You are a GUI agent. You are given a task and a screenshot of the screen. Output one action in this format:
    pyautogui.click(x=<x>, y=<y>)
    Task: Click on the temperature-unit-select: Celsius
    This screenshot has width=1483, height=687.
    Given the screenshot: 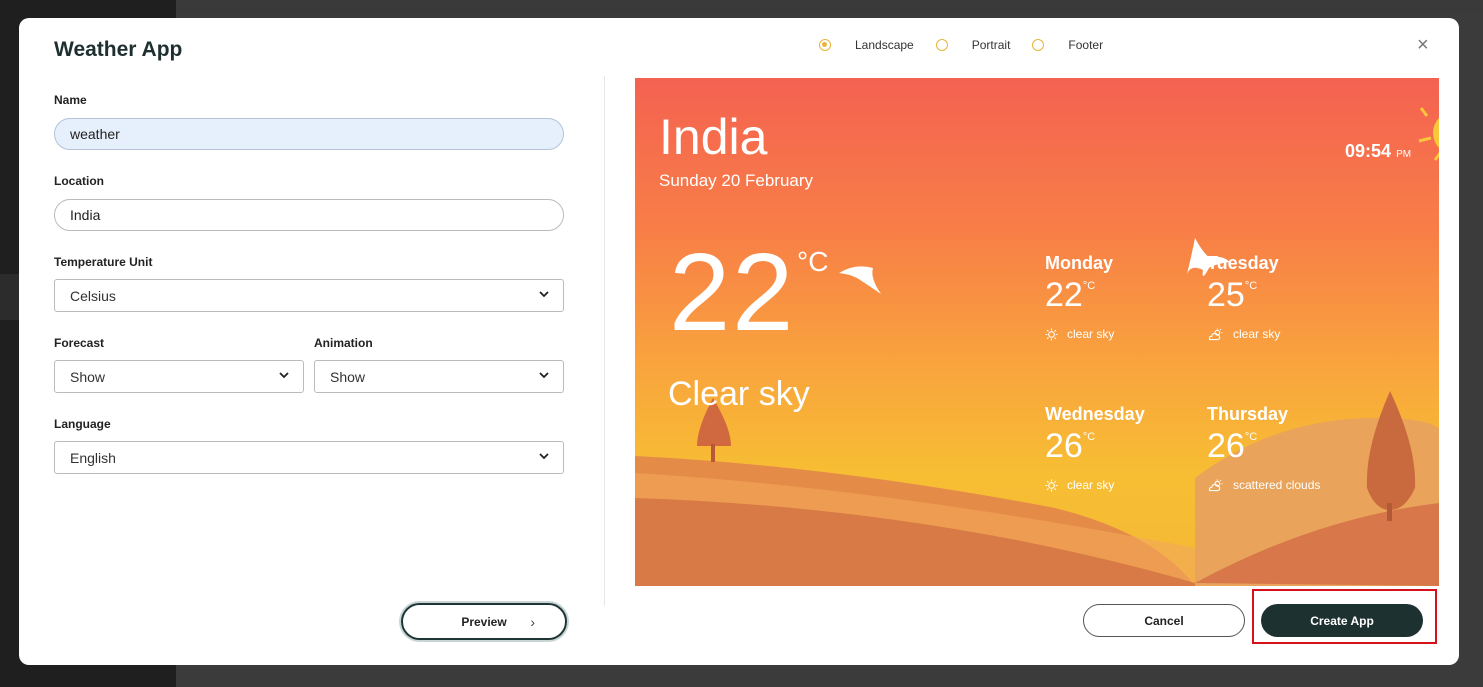 What is the action you would take?
    pyautogui.click(x=309, y=295)
    